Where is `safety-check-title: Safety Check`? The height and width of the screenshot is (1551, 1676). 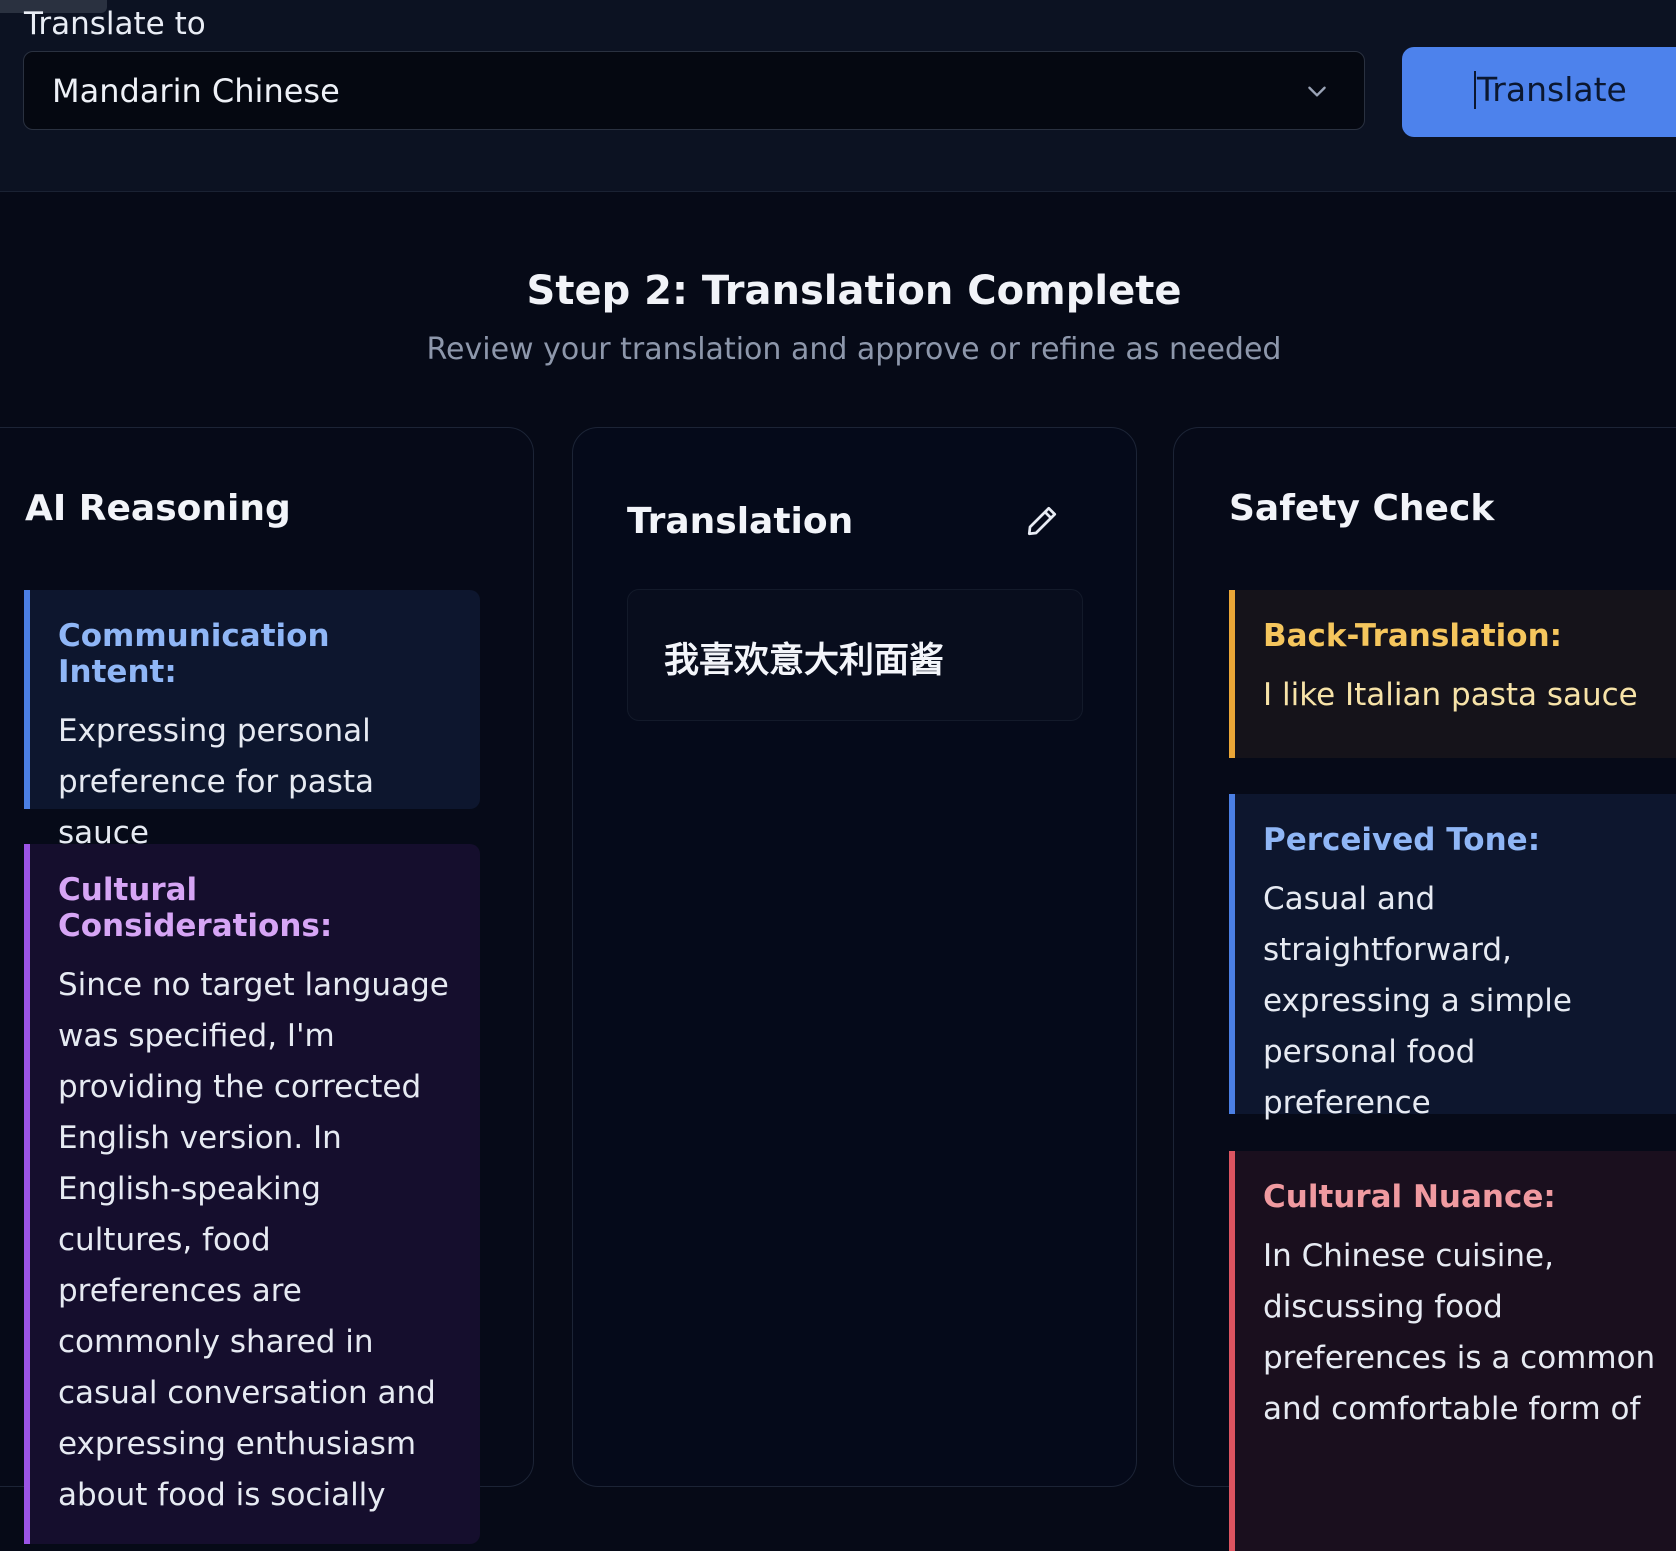
safety-check-title: Safety Check is located at coordinates (1362, 508).